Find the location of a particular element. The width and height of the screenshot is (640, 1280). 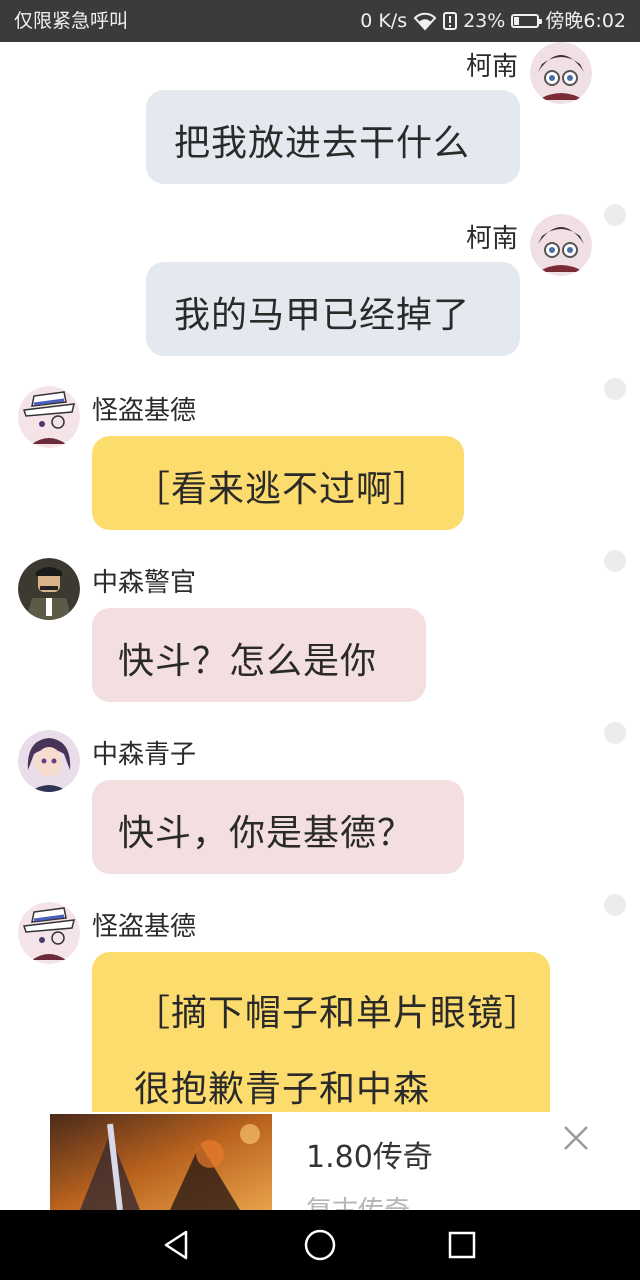

battery-percent: 23% is located at coordinates (484, 21).